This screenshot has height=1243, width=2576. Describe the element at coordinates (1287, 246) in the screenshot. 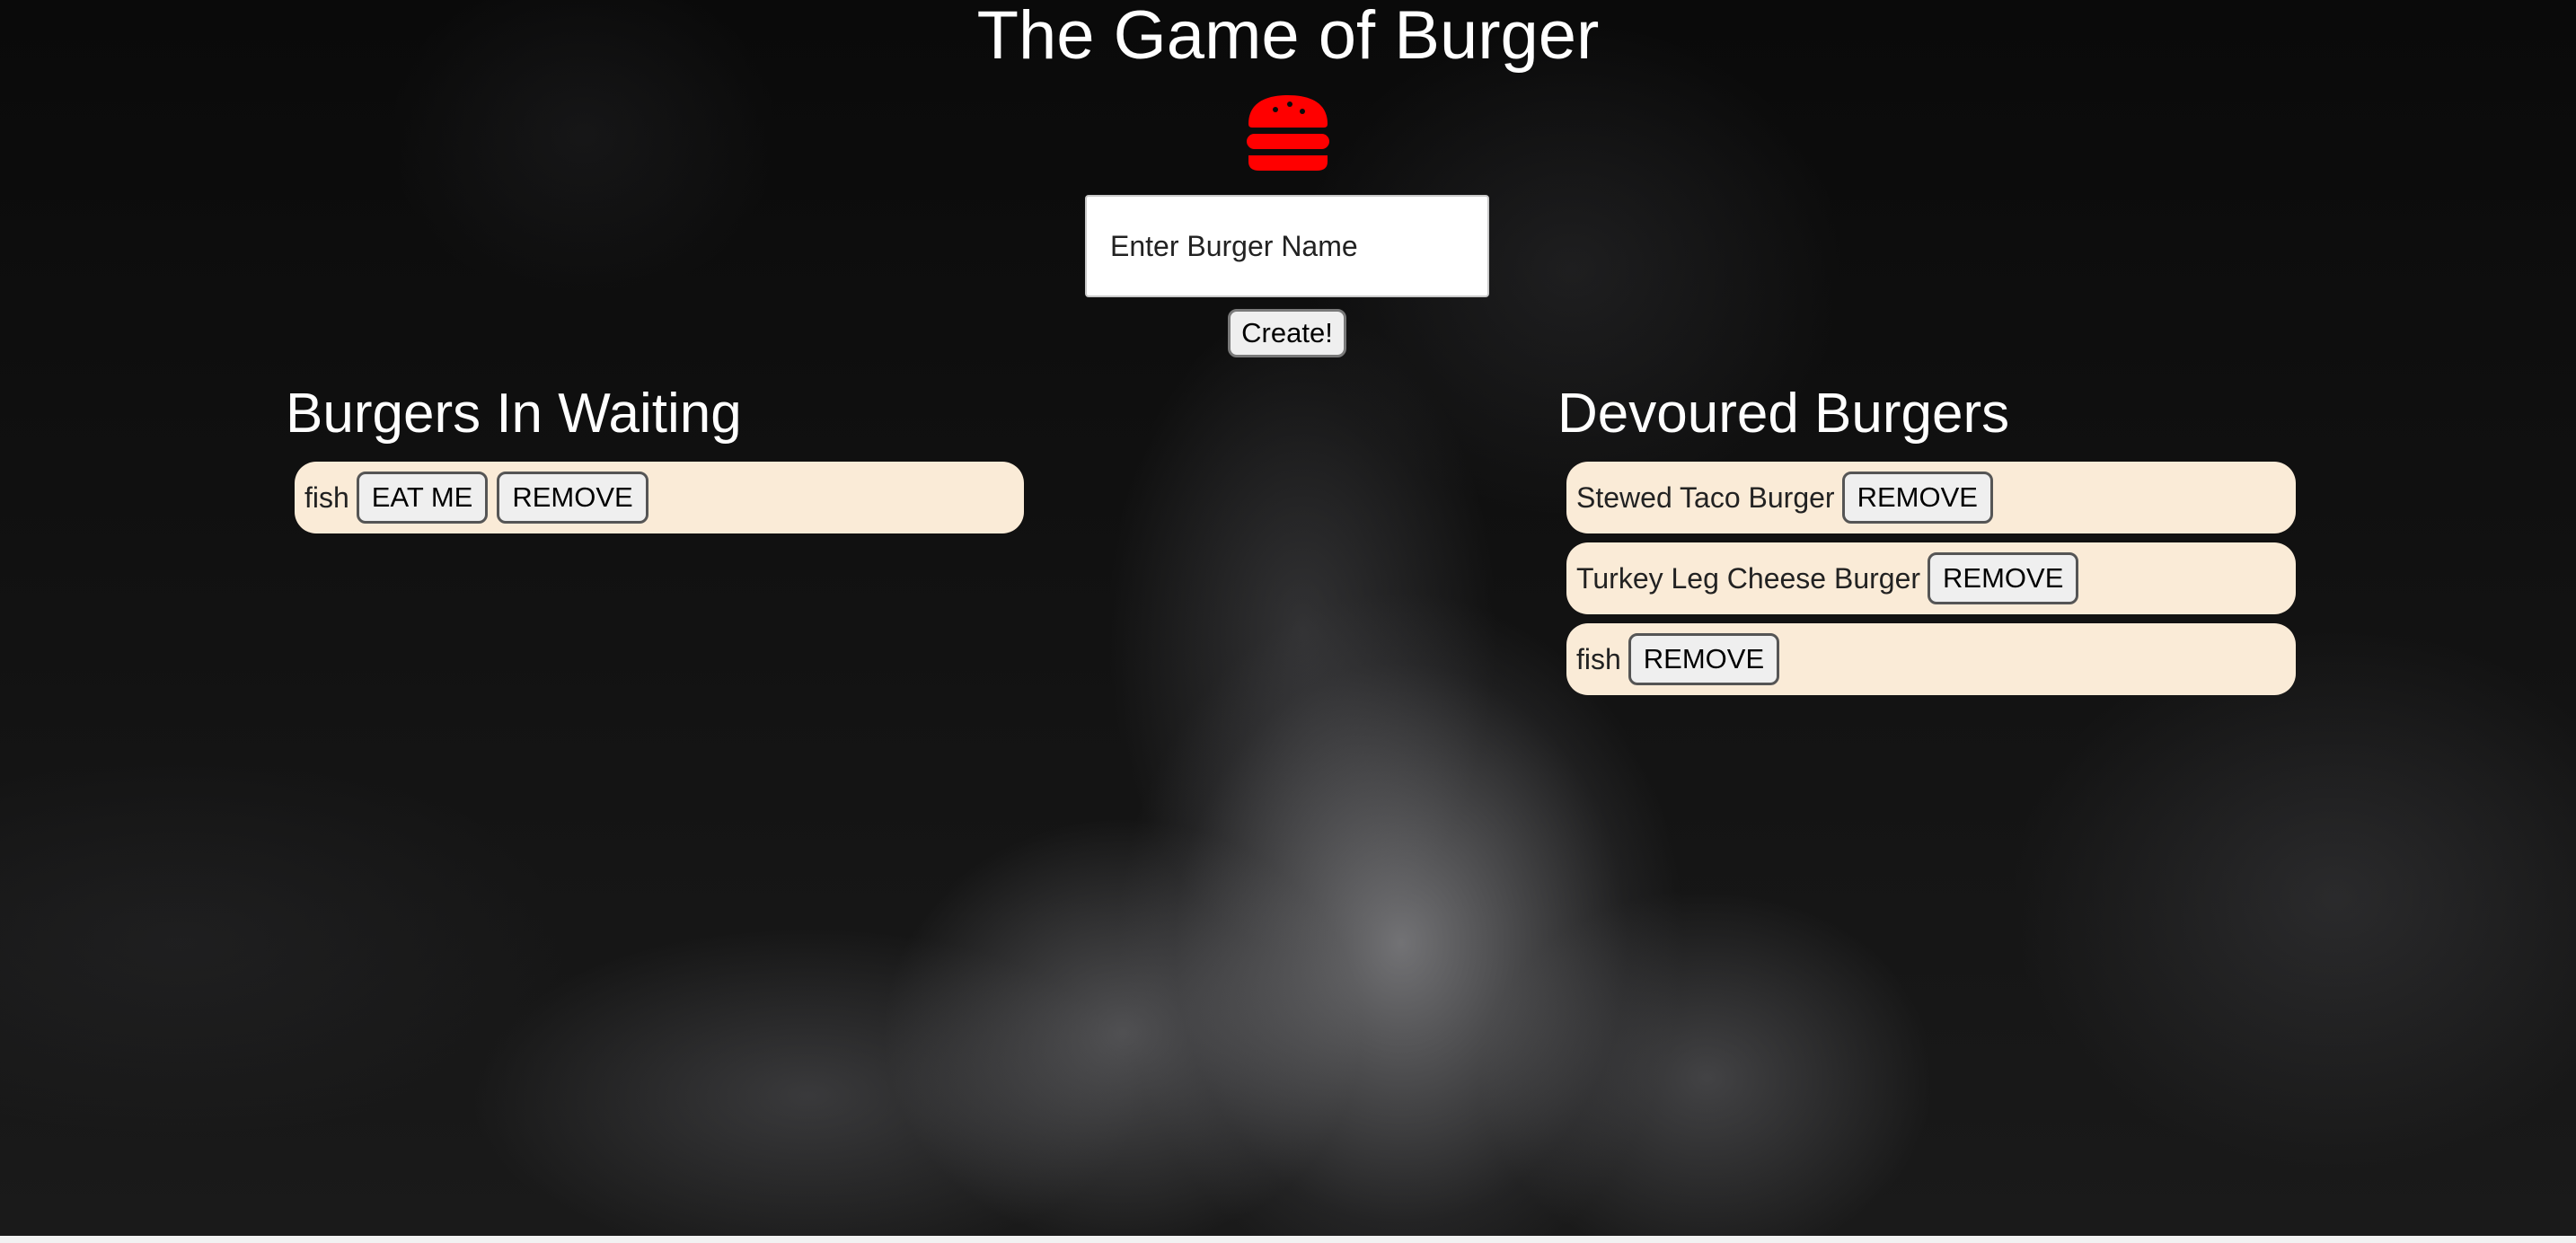

I see `burger-name-input` at that location.